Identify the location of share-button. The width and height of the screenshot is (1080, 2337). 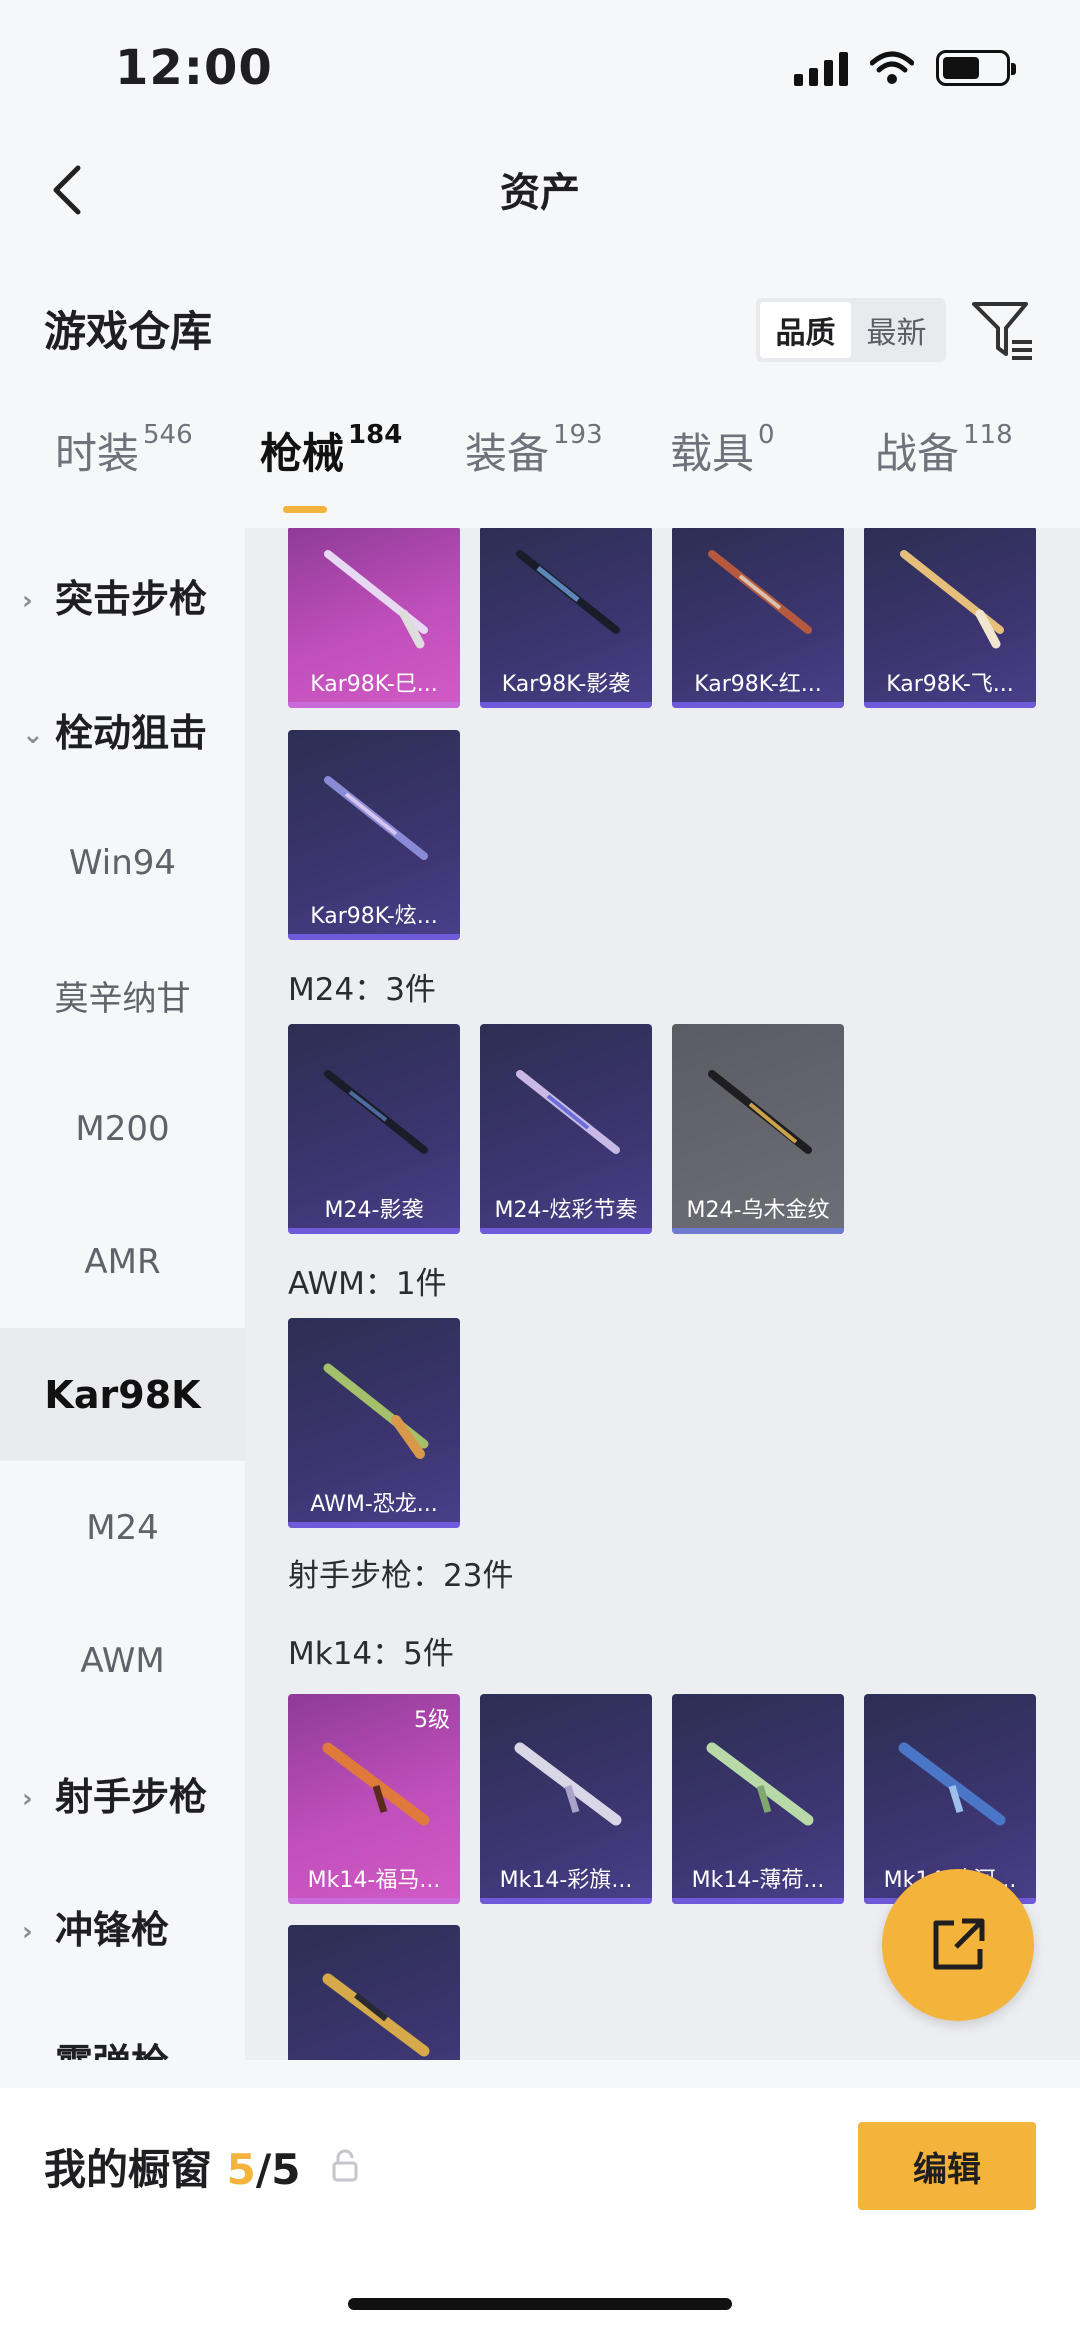
(958, 1945).